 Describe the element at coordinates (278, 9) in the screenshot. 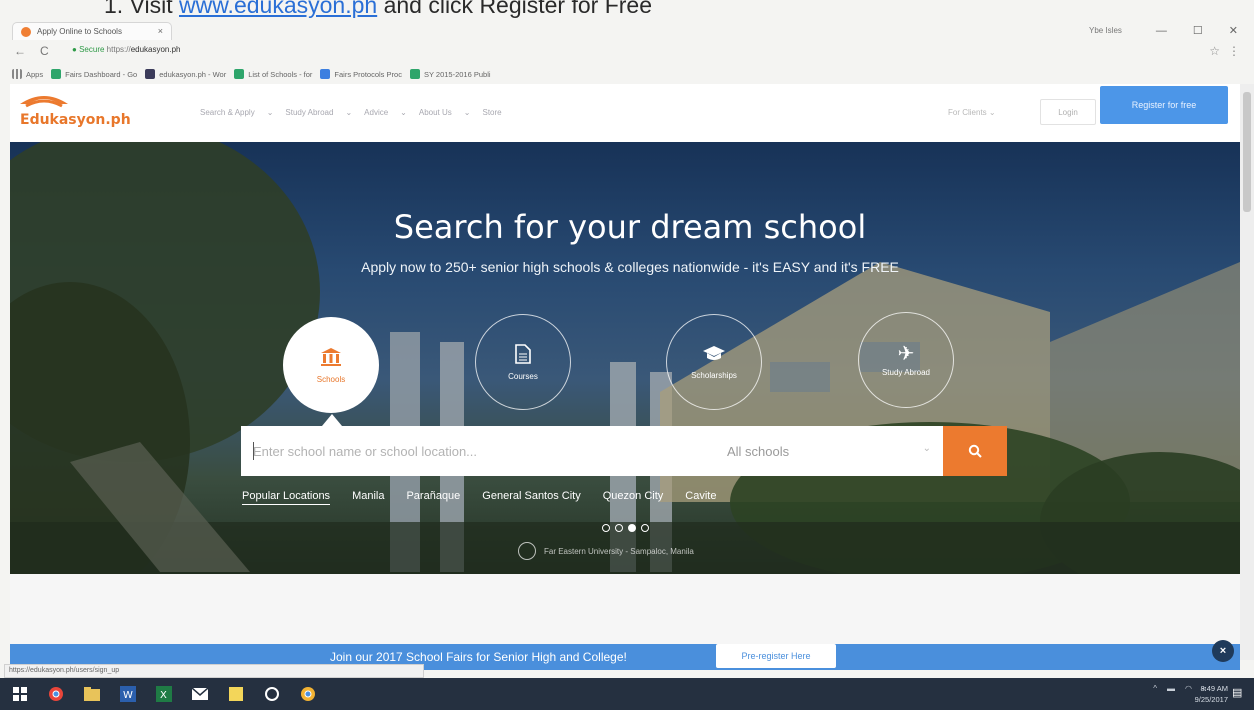

I see `instruction-link: www.edukasyon.ph` at that location.